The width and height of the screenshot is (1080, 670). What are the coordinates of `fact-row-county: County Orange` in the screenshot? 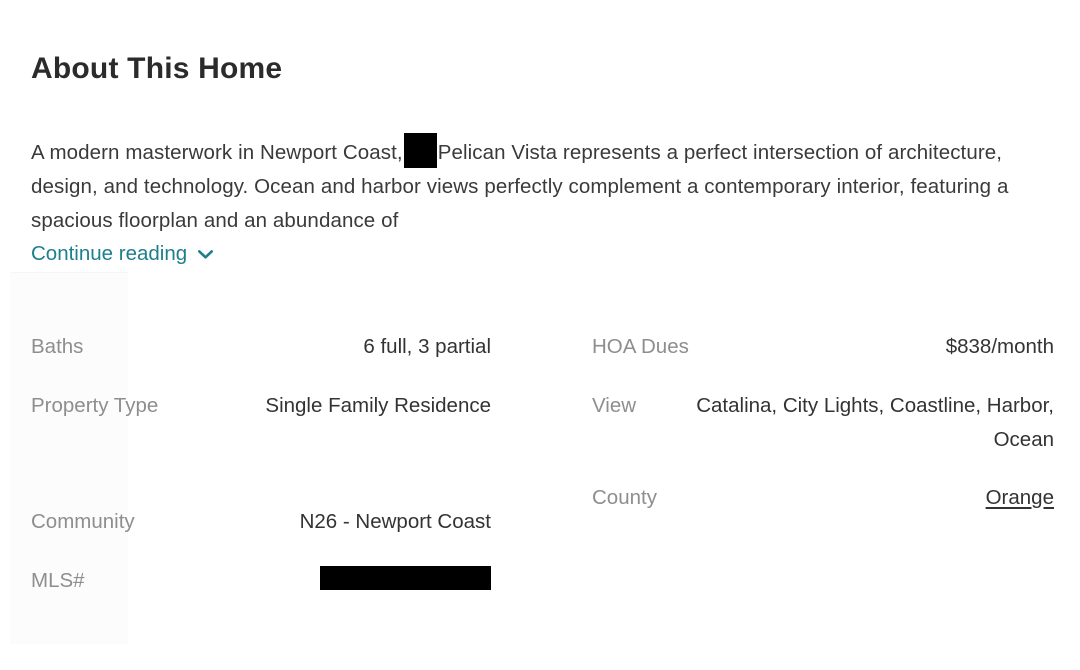 It's located at (823, 498).